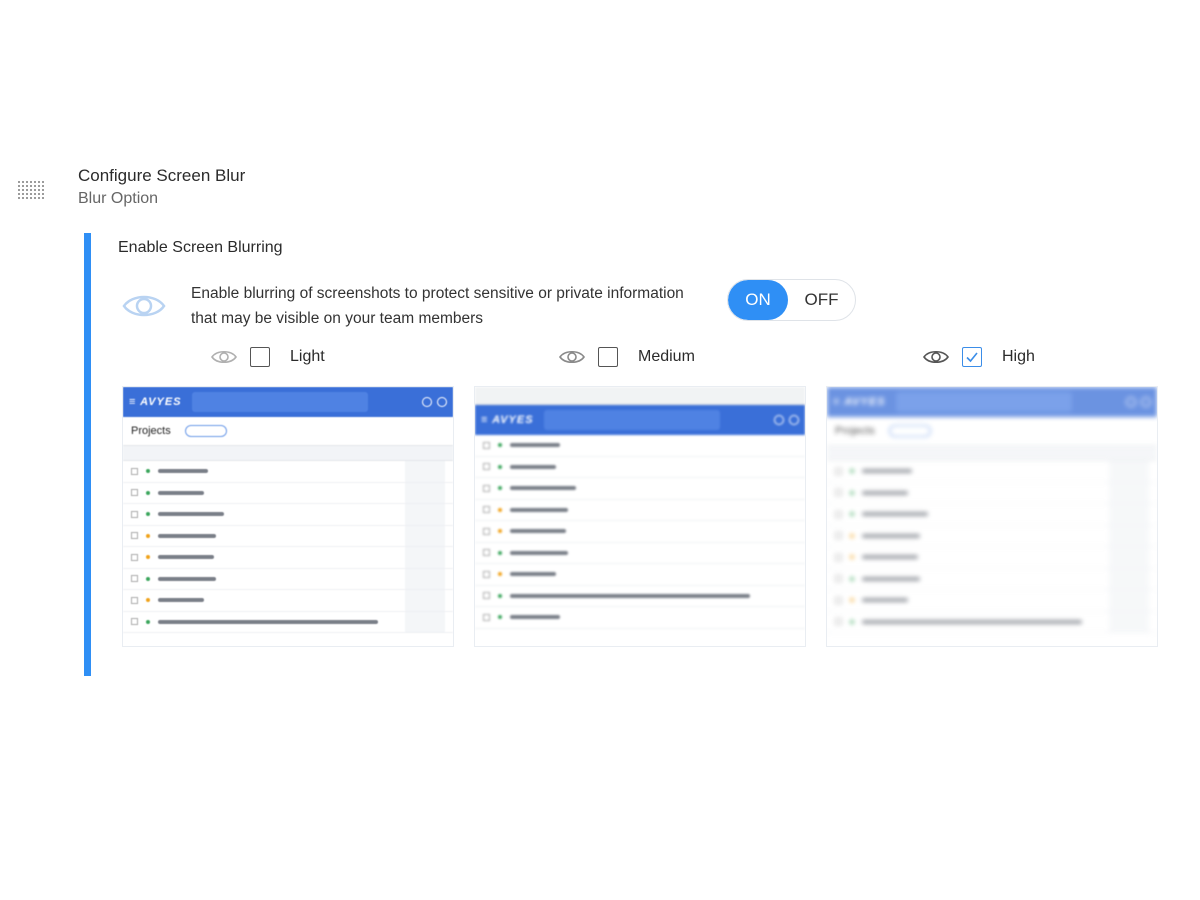 The height and width of the screenshot is (900, 1200). What do you see at coordinates (288, 516) in the screenshot?
I see `preview-light: ≡ AVYES Projects` at bounding box center [288, 516].